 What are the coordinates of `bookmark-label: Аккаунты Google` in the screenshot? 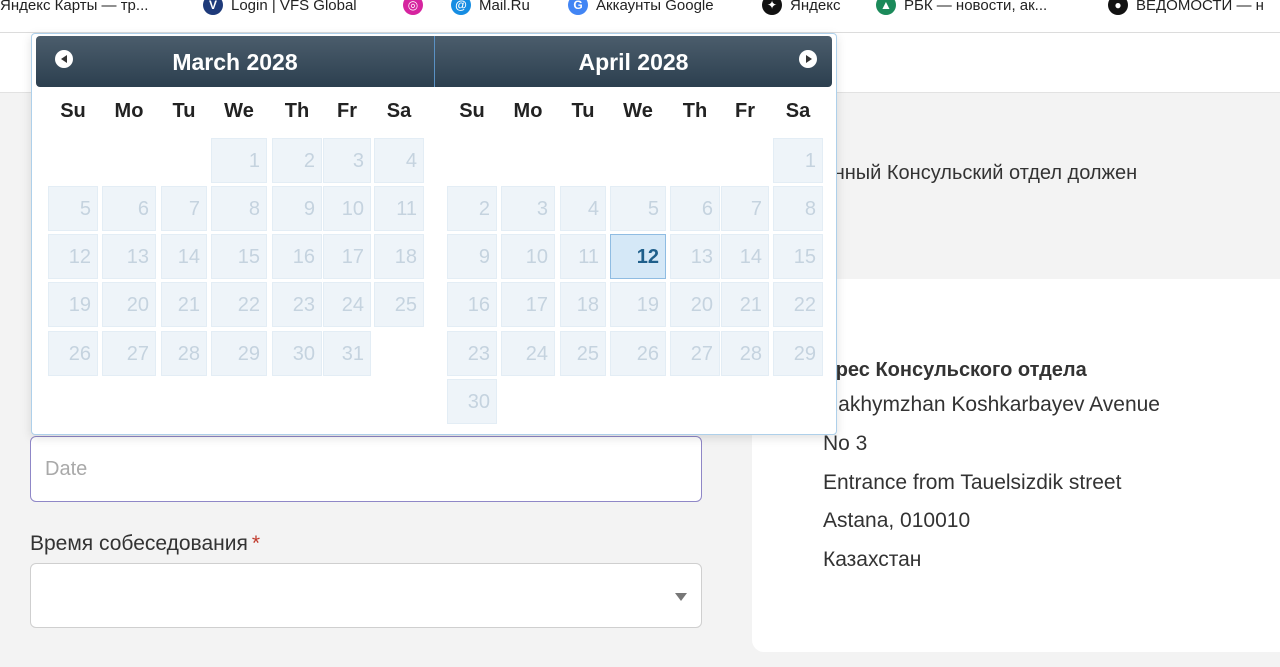 It's located at (655, 7).